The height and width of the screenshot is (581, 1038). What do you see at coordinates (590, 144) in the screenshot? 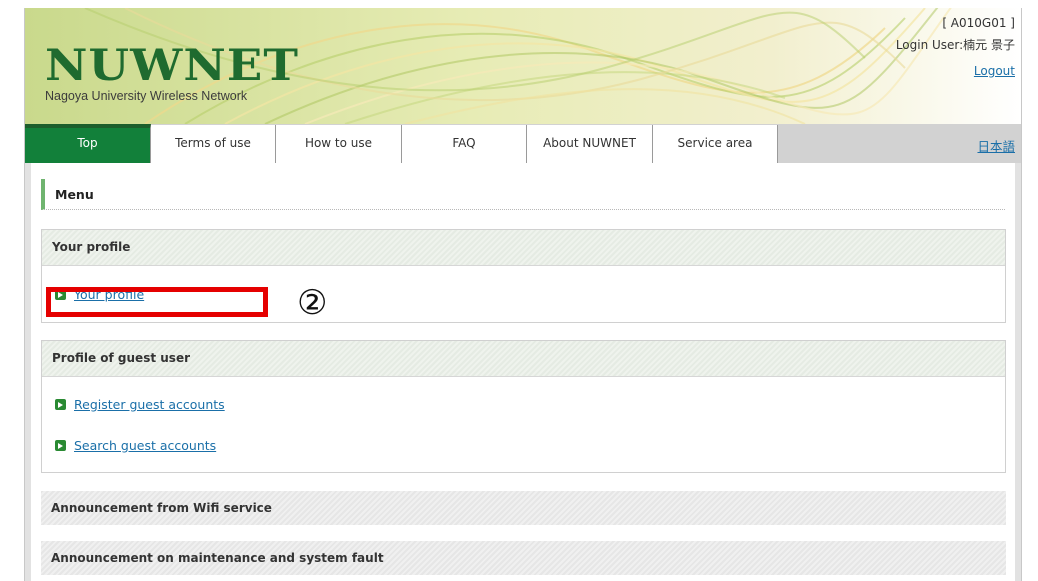
I see `tab-about-nuwnet: About NUWNET` at bounding box center [590, 144].